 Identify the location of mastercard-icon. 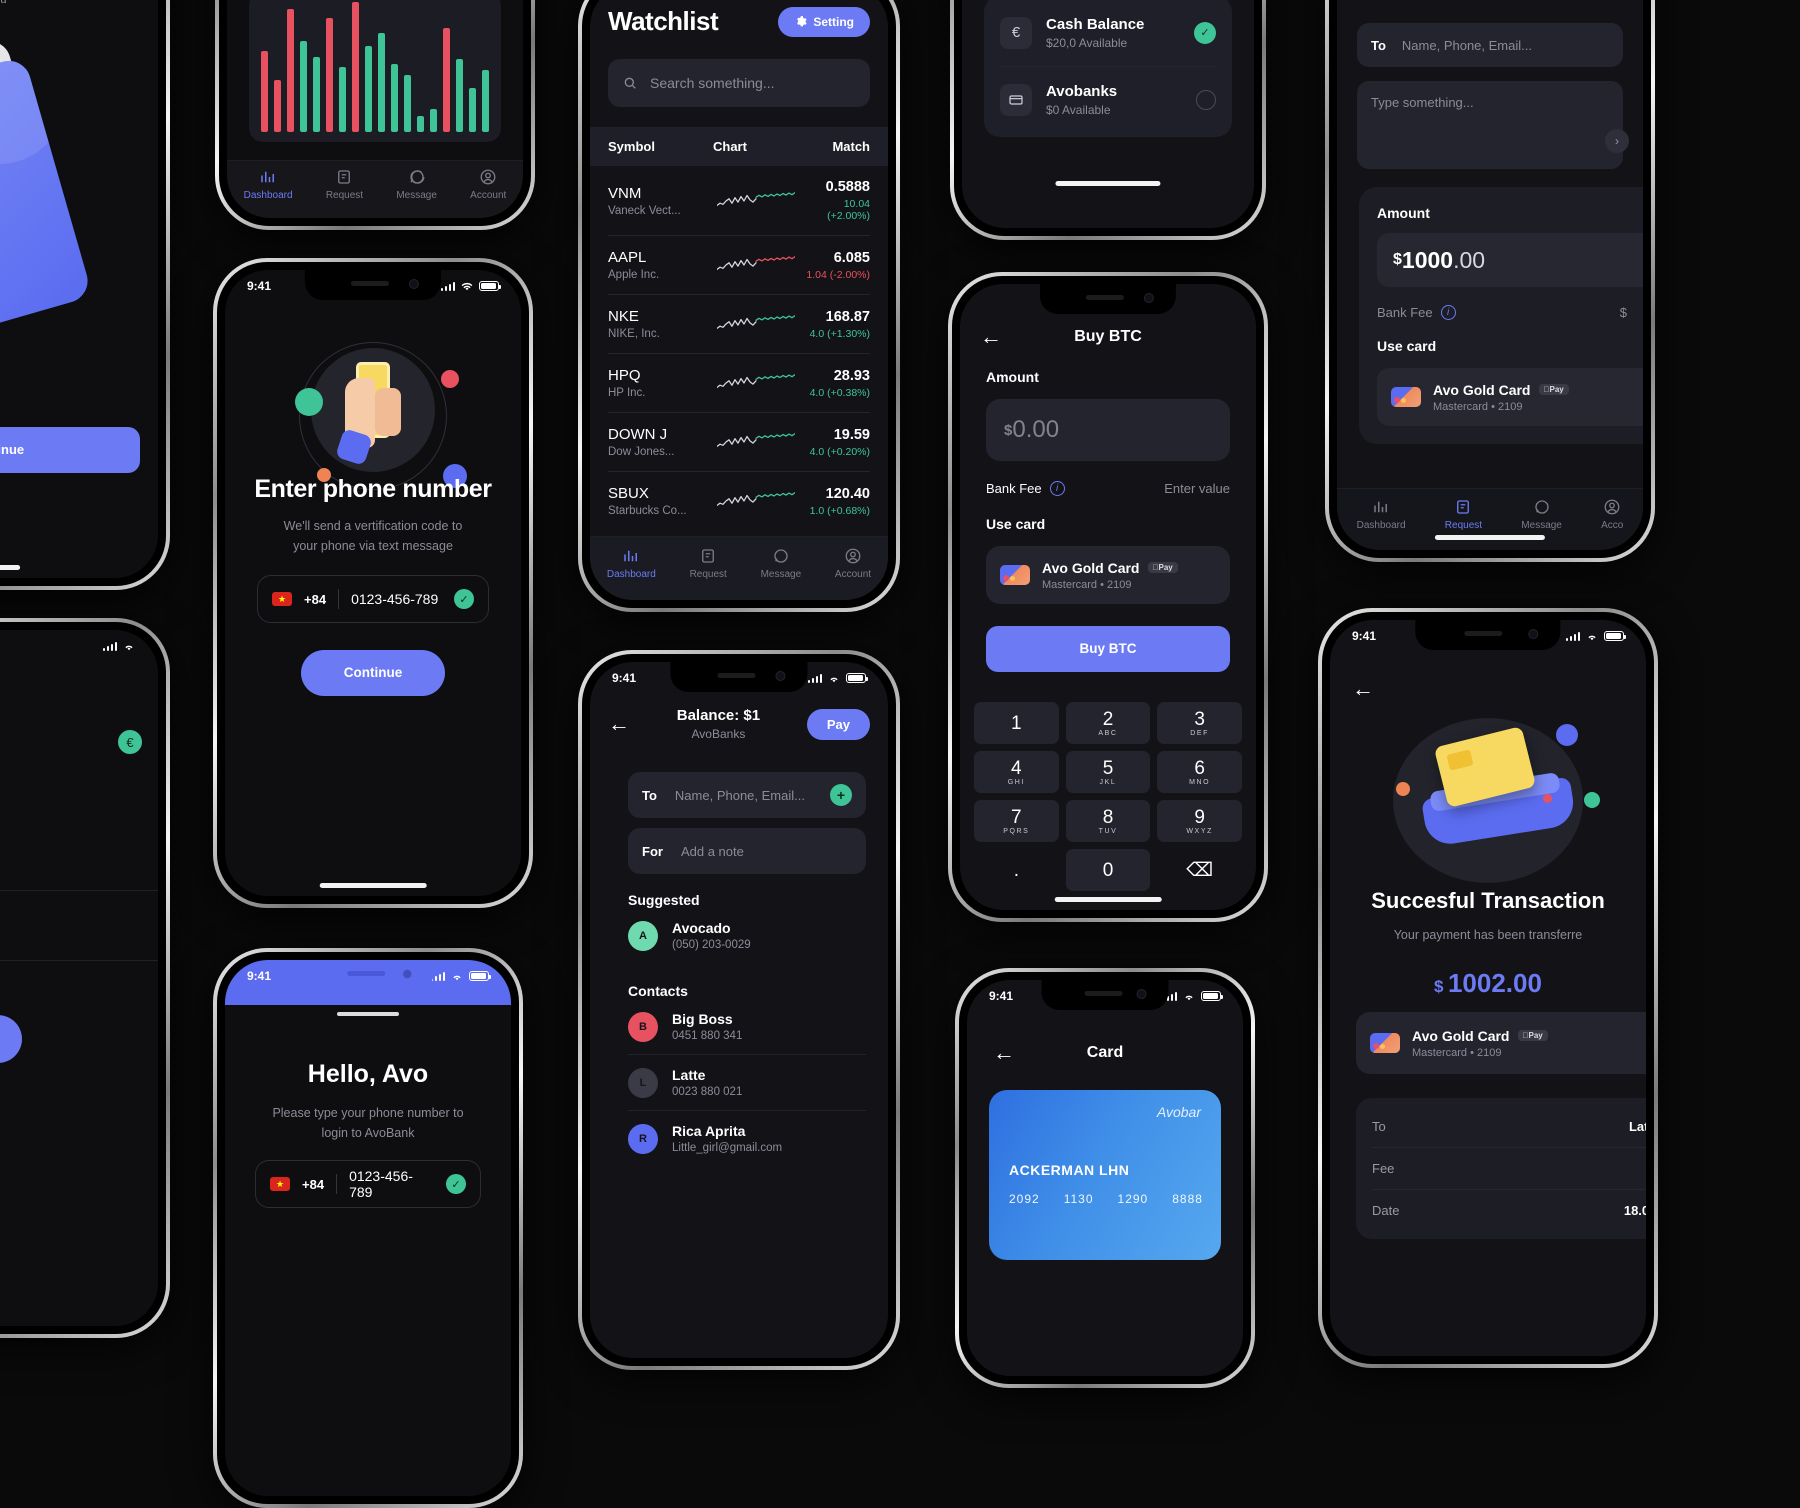
(1406, 397).